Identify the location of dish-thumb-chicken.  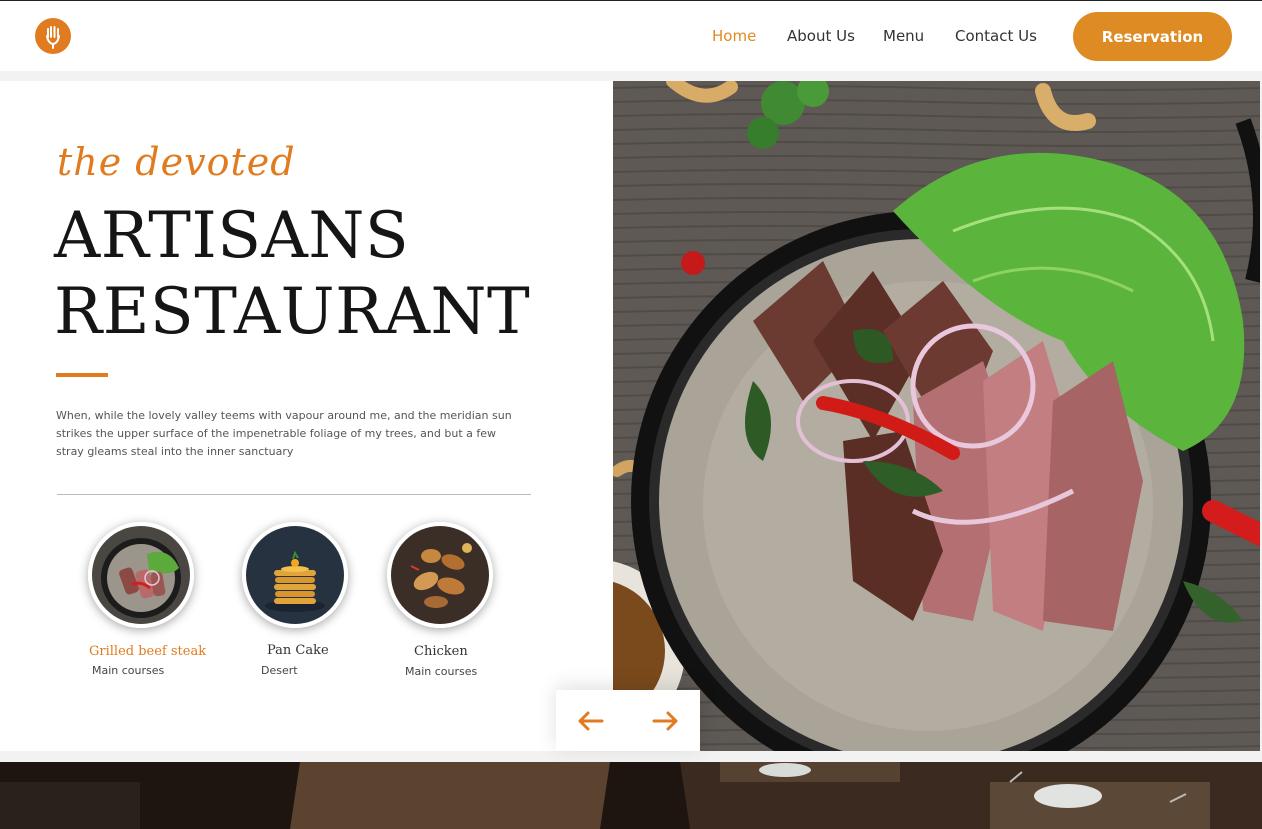
(440, 575).